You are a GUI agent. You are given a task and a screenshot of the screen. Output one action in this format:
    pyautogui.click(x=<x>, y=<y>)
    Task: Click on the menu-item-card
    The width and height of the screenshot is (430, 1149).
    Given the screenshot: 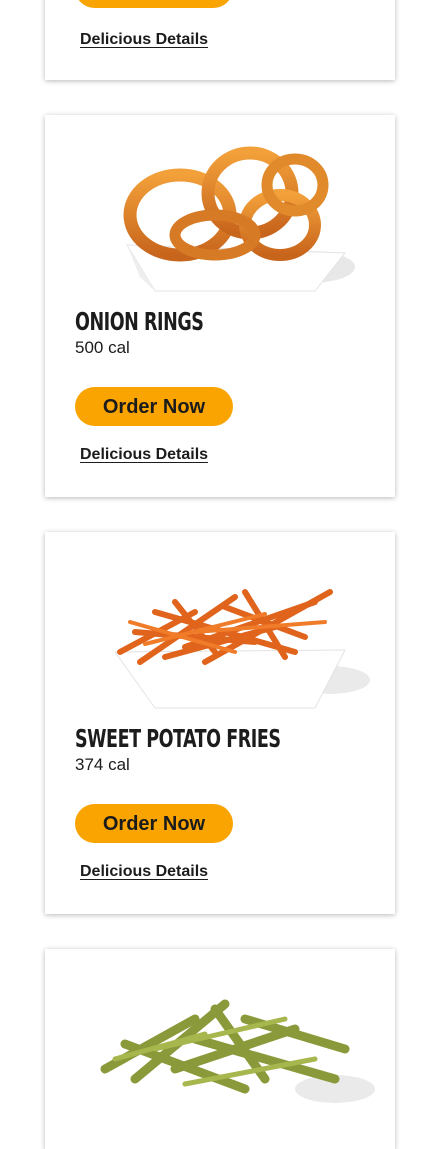 What is the action you would take?
    pyautogui.click(x=220, y=1049)
    